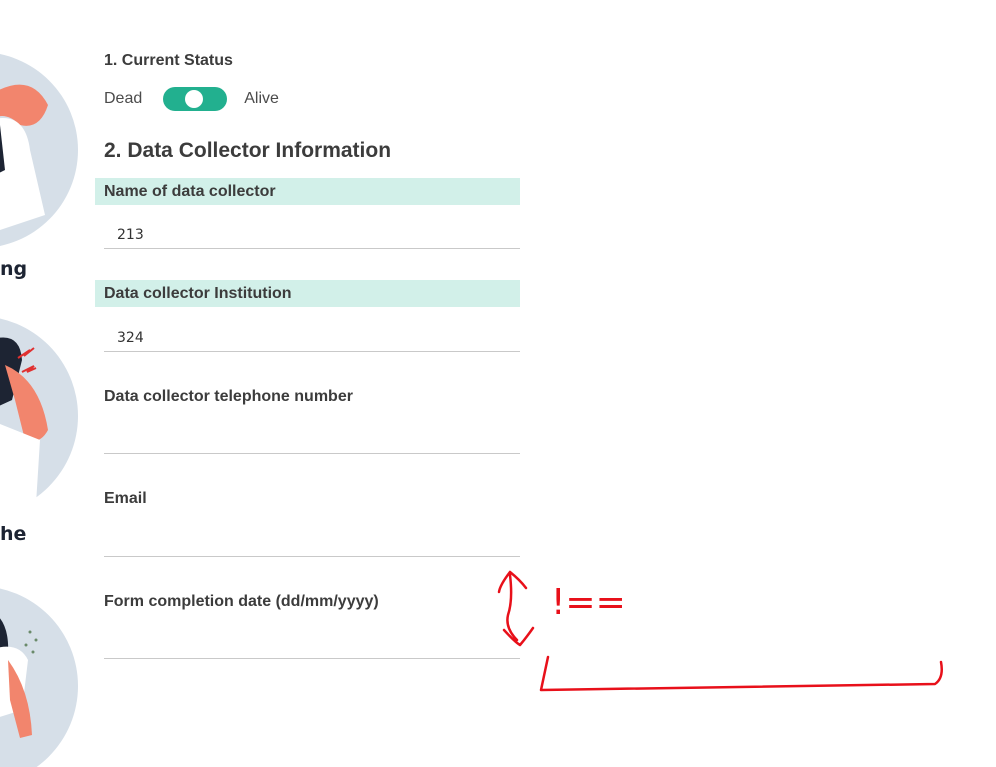 The image size is (996, 767). What do you see at coordinates (39, 677) in the screenshot?
I see `cough-illustration` at bounding box center [39, 677].